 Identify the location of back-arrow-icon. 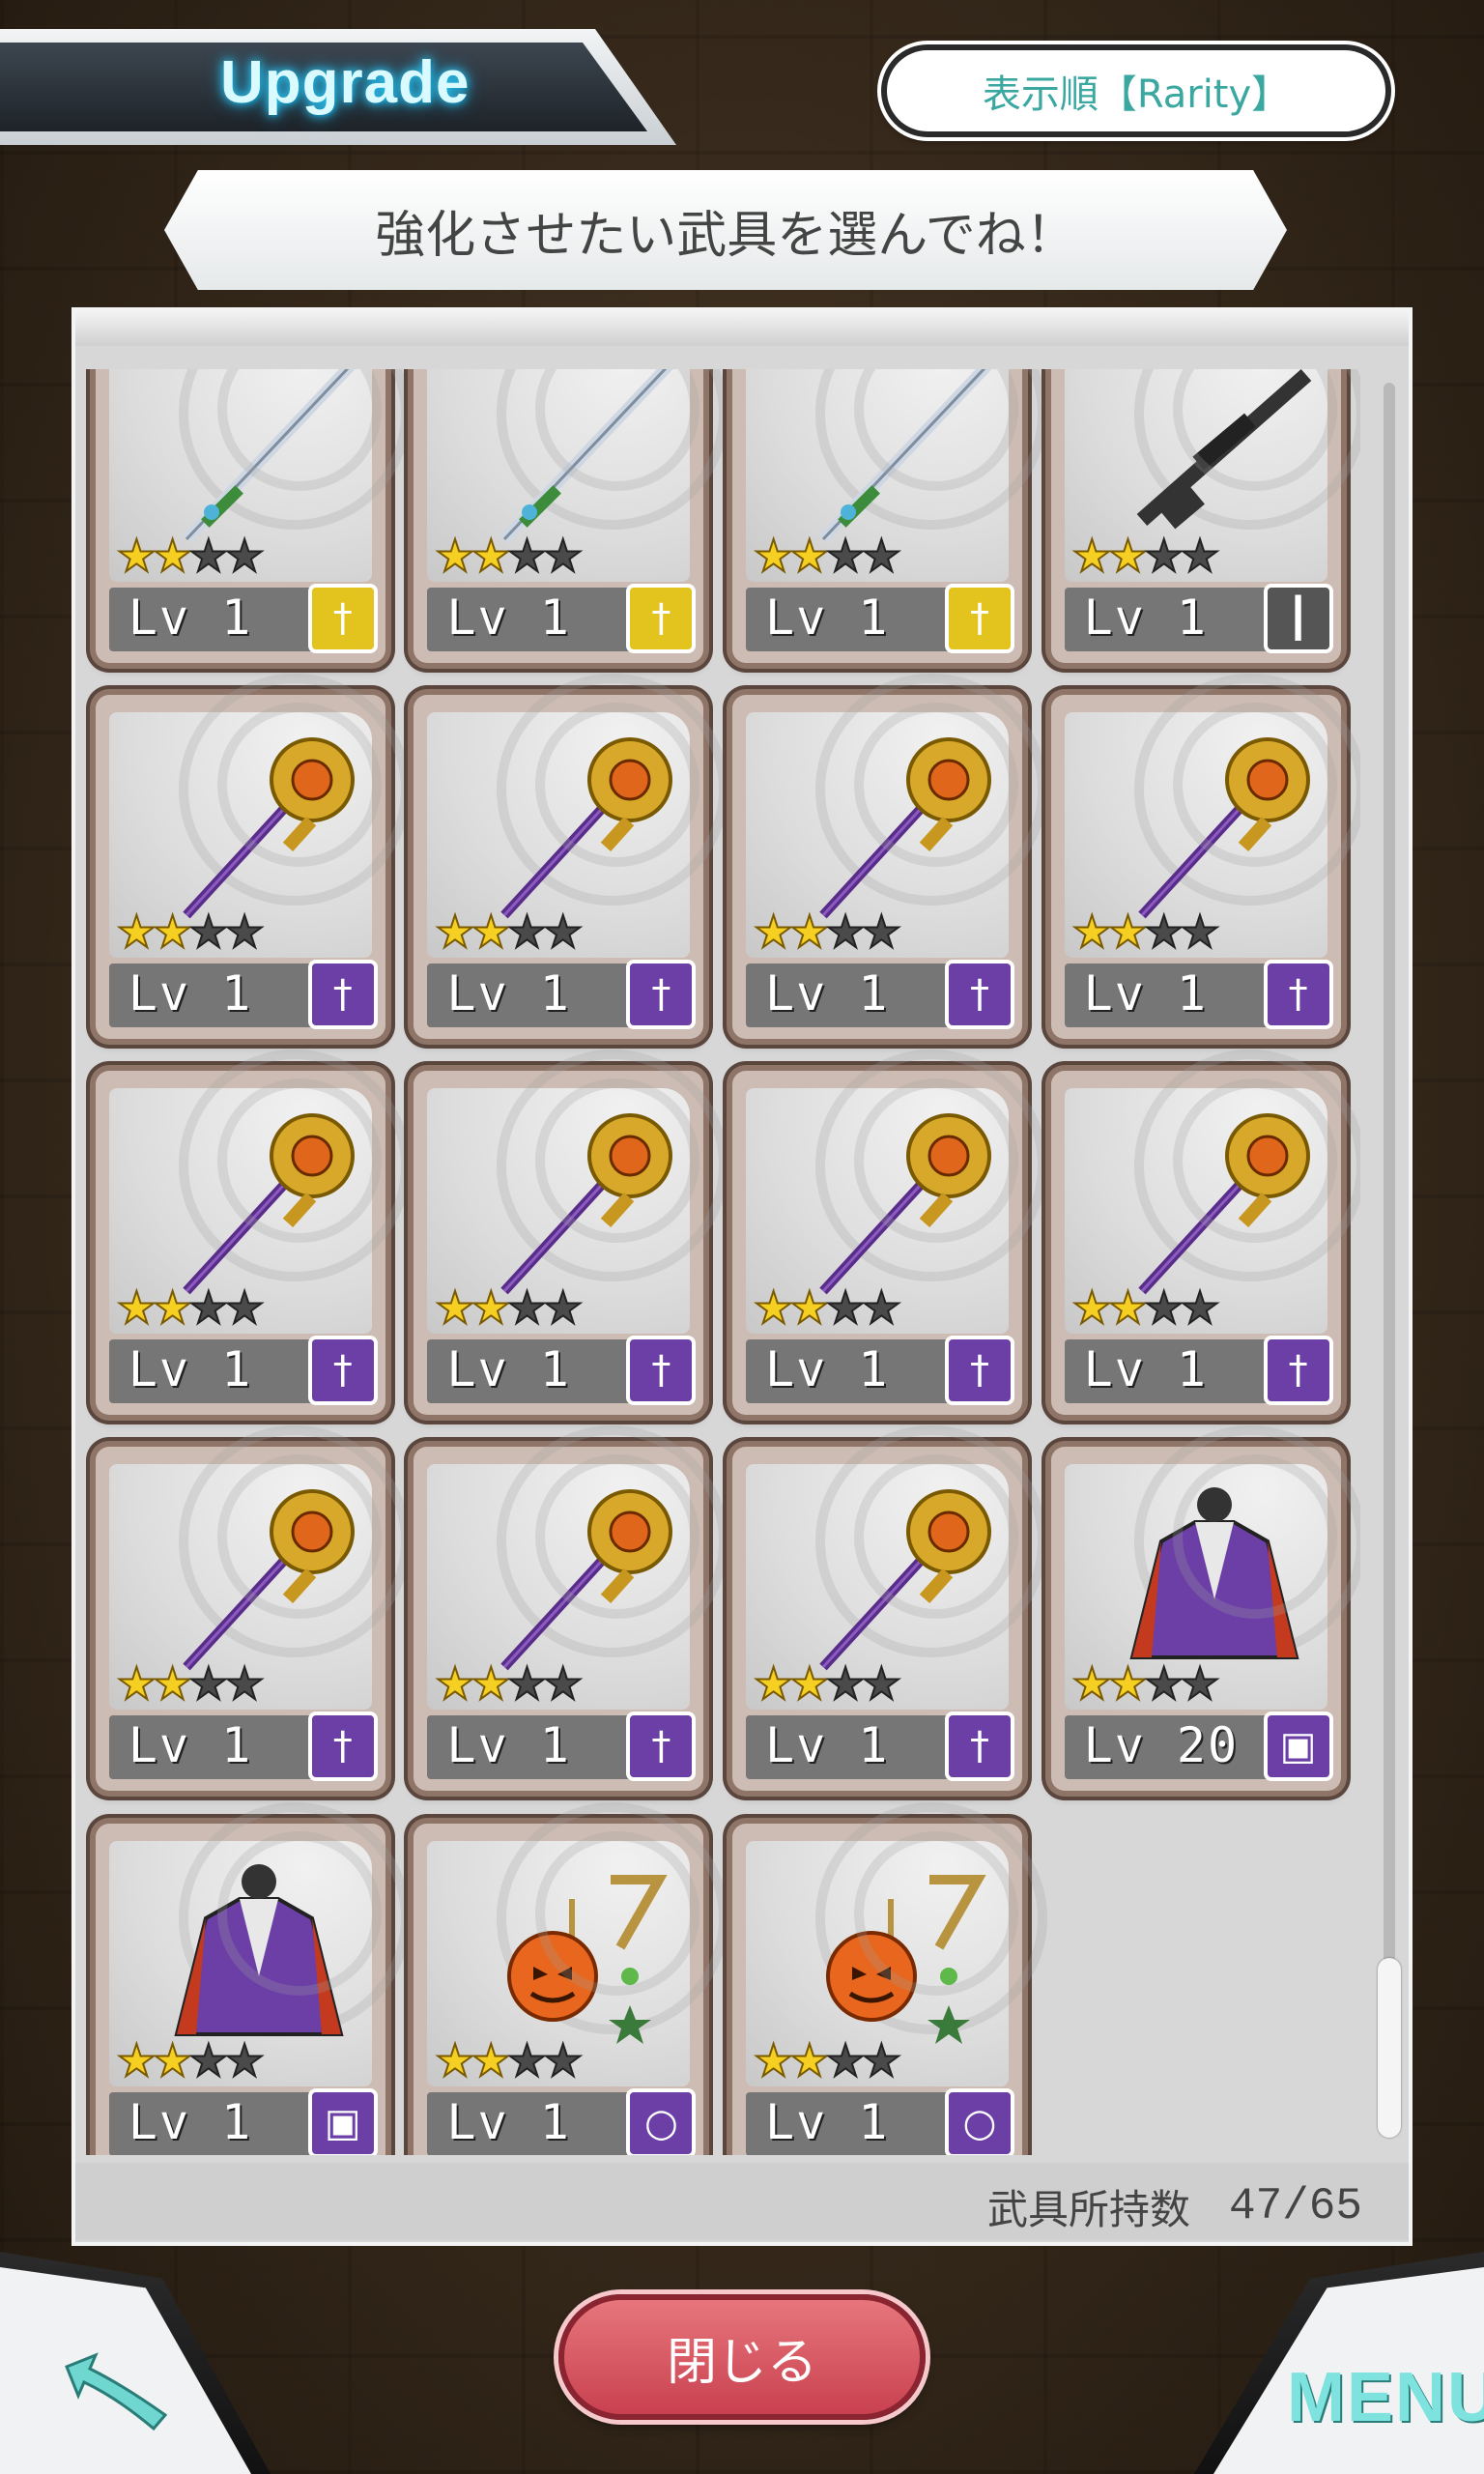
(117, 2391).